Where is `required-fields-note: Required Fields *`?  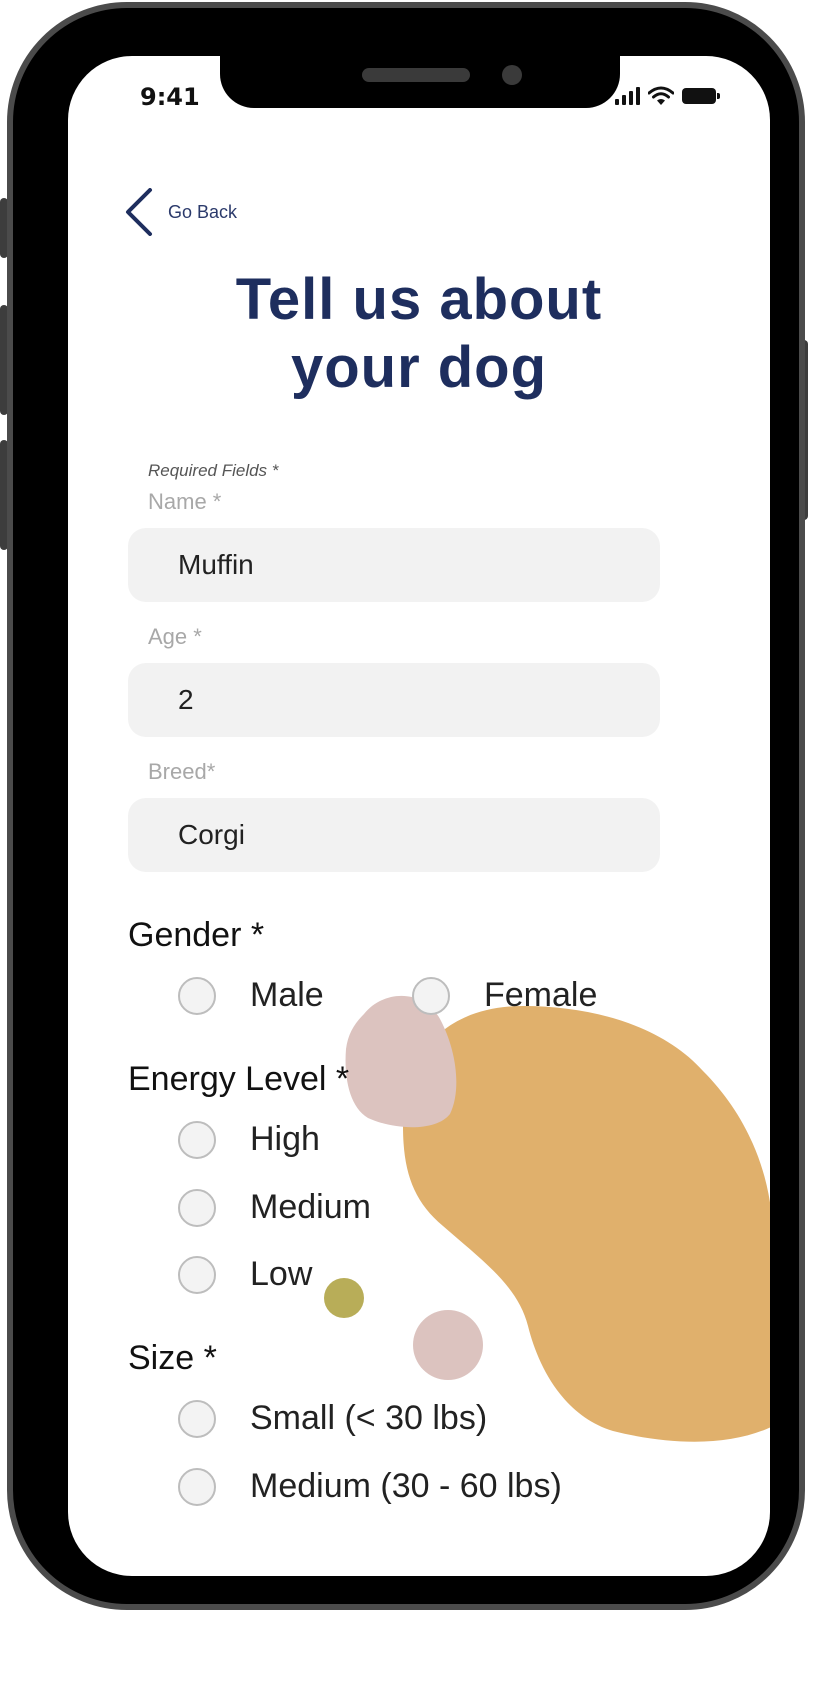 required-fields-note: Required Fields * is located at coordinates (213, 470).